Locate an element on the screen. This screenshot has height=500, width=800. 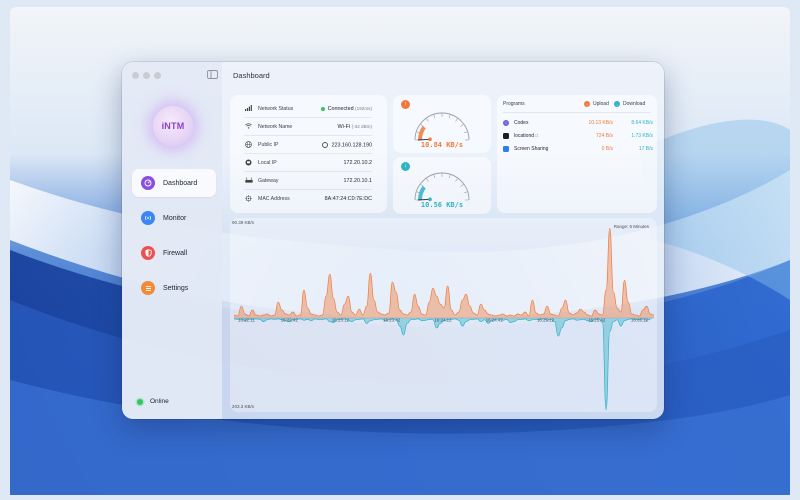
download-speed: 10.56 KB/s is located at coordinates (442, 205).